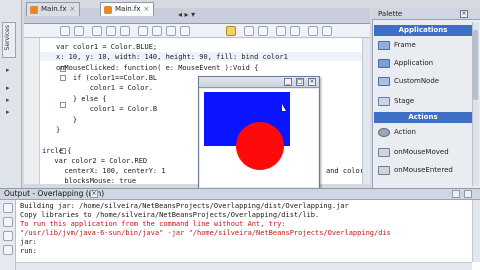 The image size is (480, 270). I want to click on code-line: blocksMouse: true, so click(96, 181).